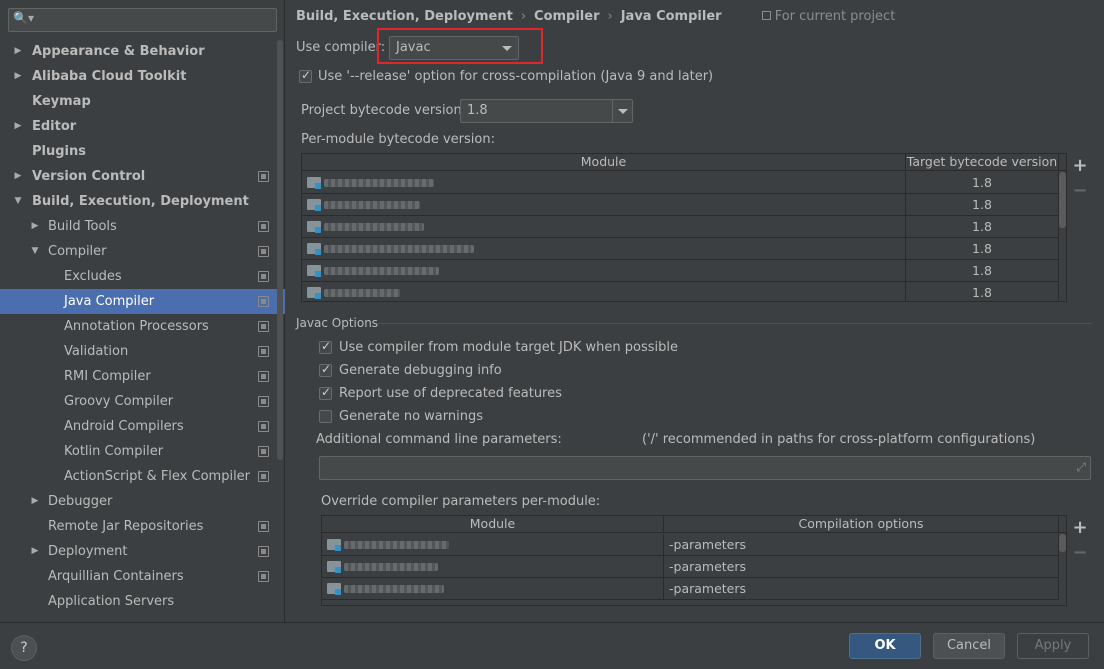  I want to click on column-header-target-version: Target bytecode version, so click(982, 162).